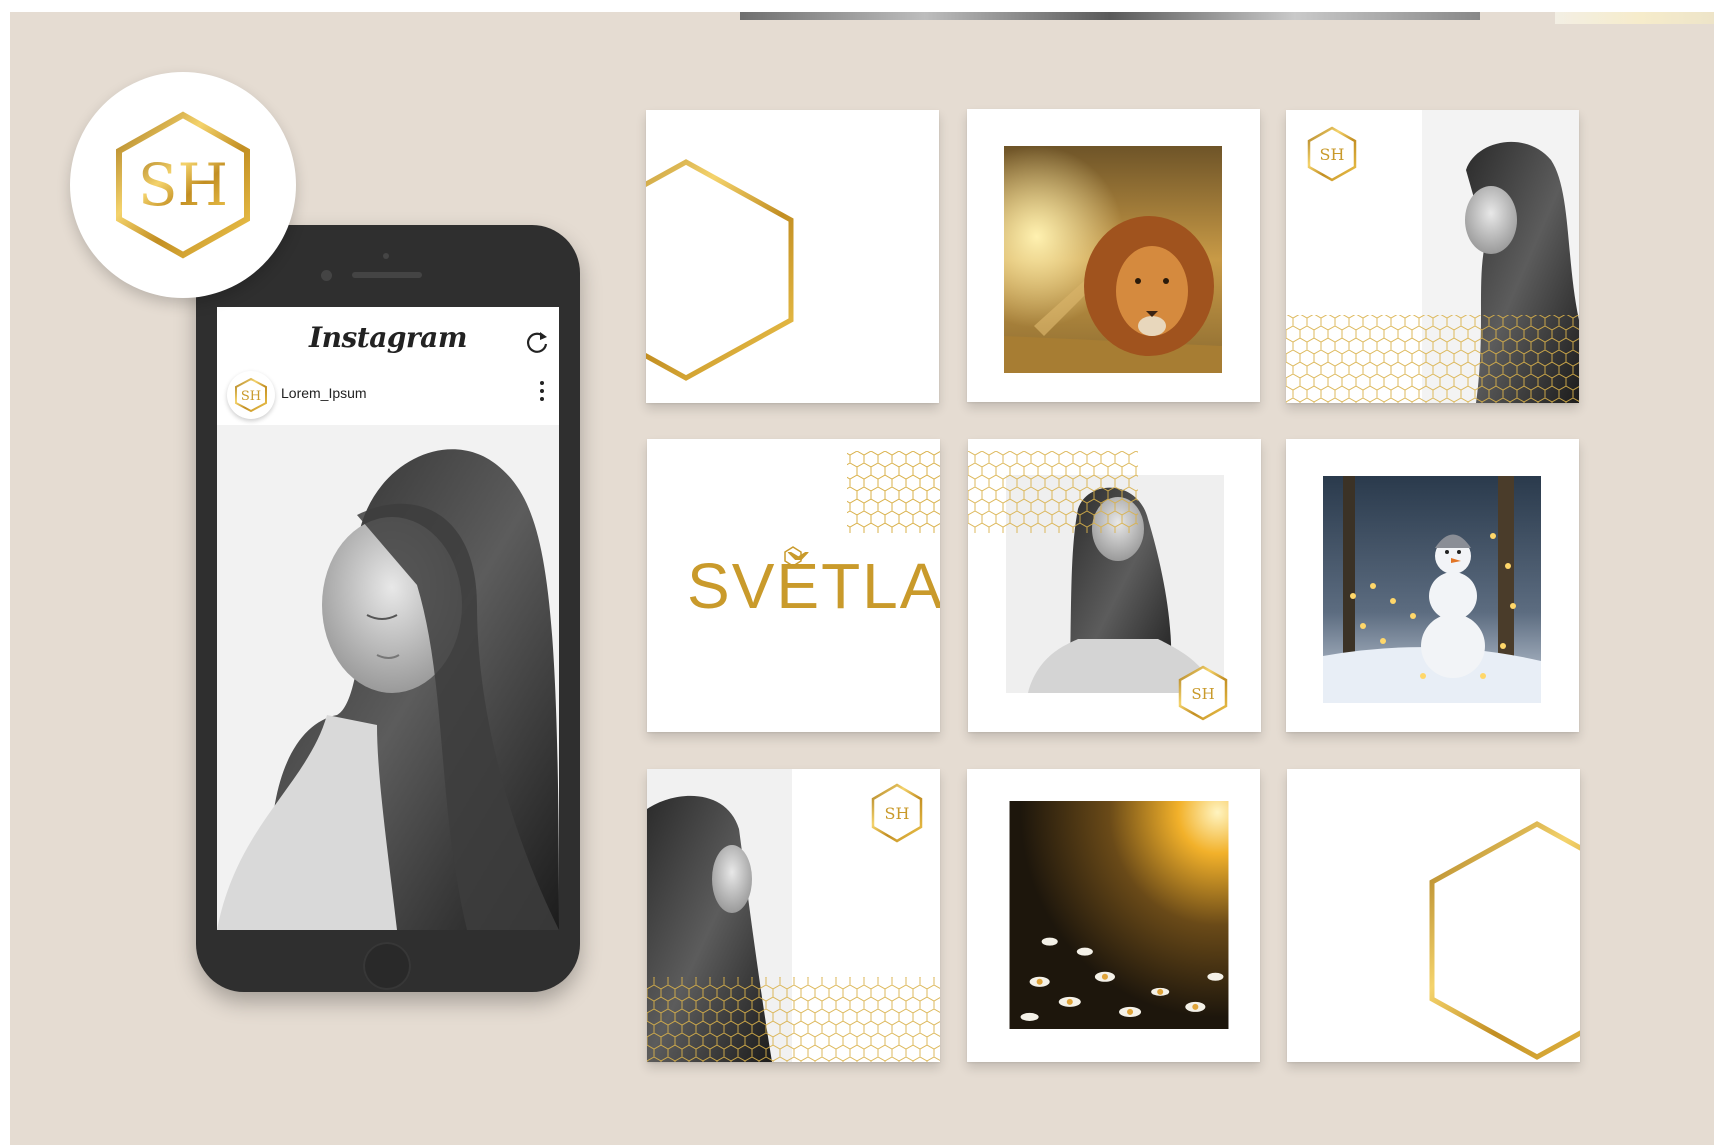  Describe the element at coordinates (1110, 16) in the screenshot. I see `top-photo-strip` at that location.